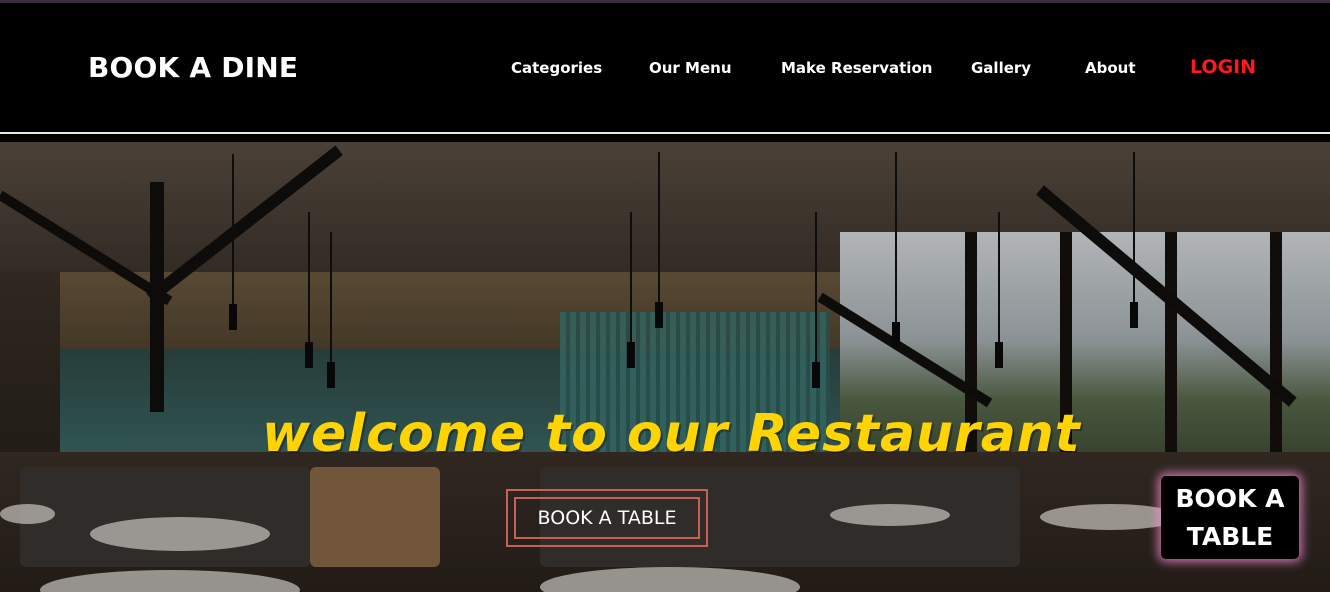 The image size is (1330, 592). What do you see at coordinates (1110, 68) in the screenshot?
I see `nav-about: About` at bounding box center [1110, 68].